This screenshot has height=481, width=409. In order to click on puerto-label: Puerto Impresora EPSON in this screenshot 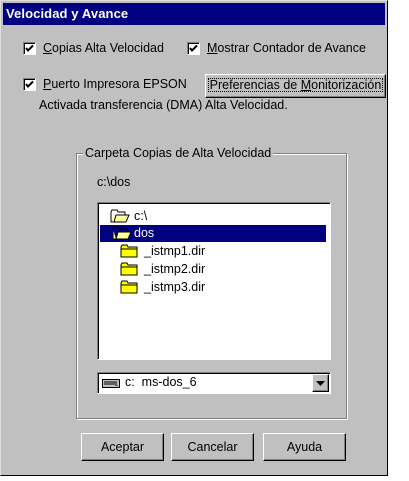, I will do `click(115, 84)`.